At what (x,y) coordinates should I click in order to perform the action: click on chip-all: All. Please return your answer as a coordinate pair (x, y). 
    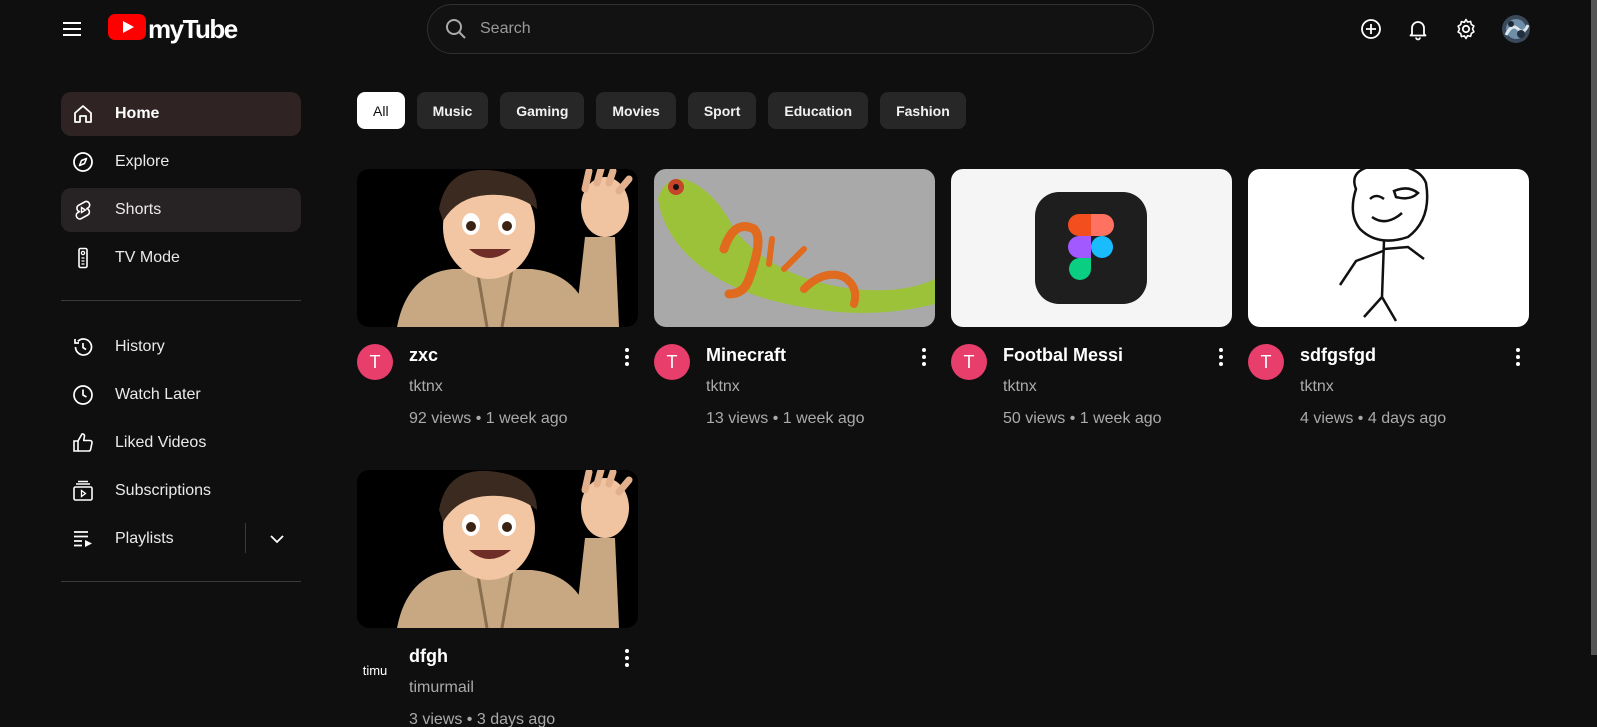
    Looking at the image, I should click on (381, 110).